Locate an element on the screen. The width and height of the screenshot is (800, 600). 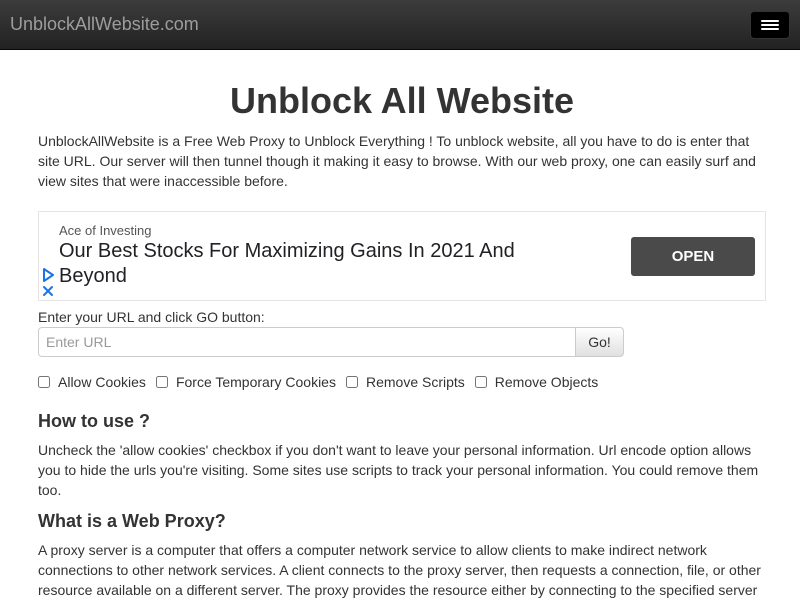
brand-link: UnblockAllWebsite.com is located at coordinates (104, 24).